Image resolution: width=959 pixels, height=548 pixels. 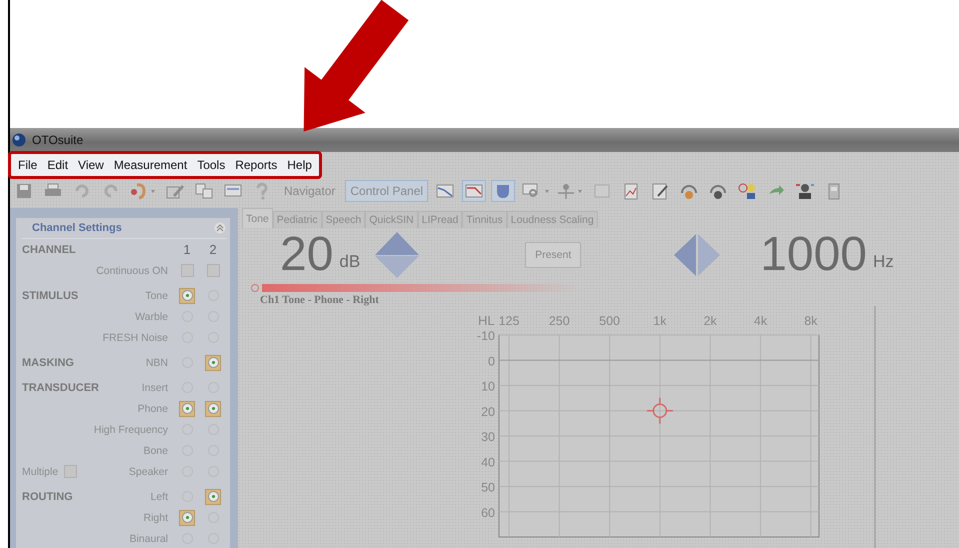 I want to click on tab: Tone, so click(x=257, y=218).